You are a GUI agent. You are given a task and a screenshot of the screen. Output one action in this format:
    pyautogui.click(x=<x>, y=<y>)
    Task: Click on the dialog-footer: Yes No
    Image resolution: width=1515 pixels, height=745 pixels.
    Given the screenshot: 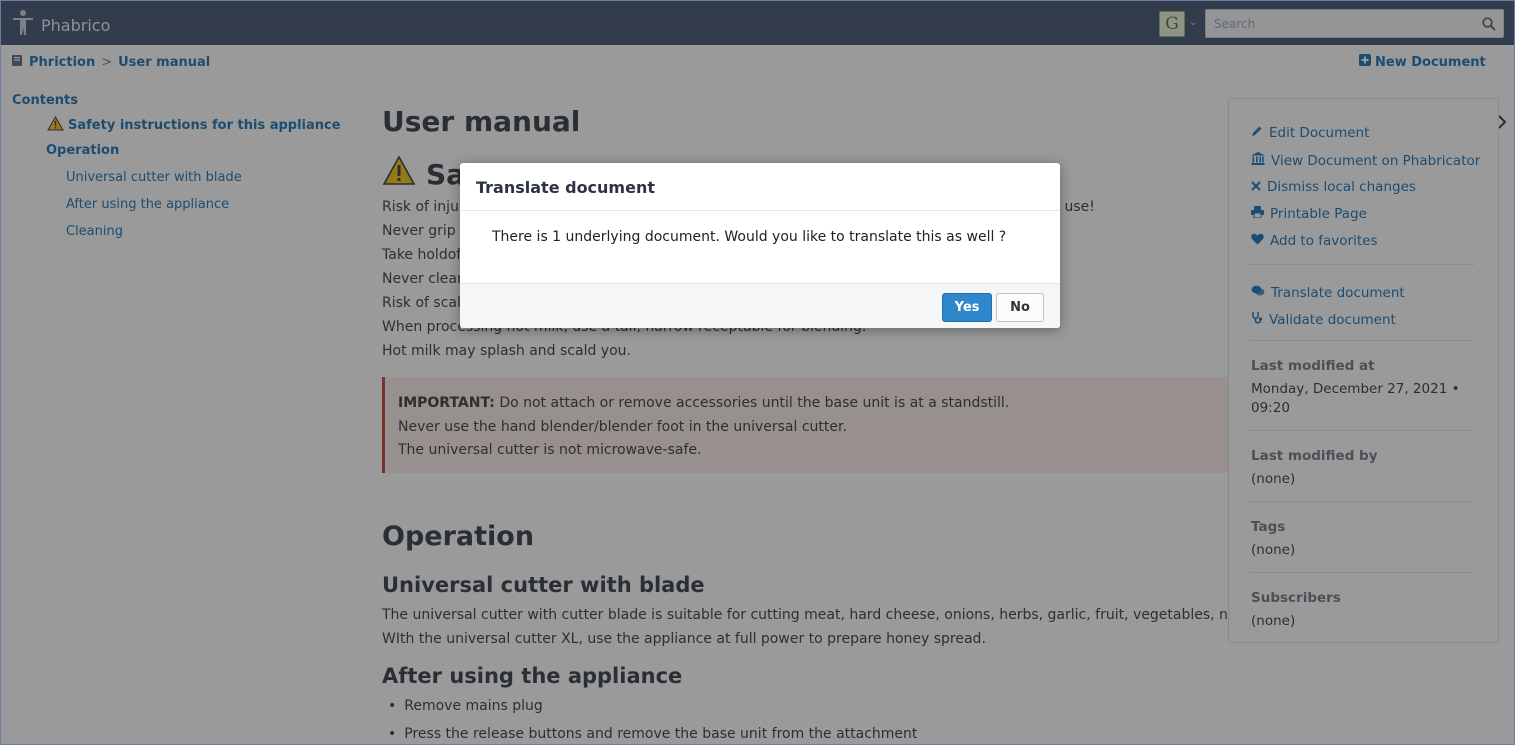 What is the action you would take?
    pyautogui.click(x=760, y=305)
    